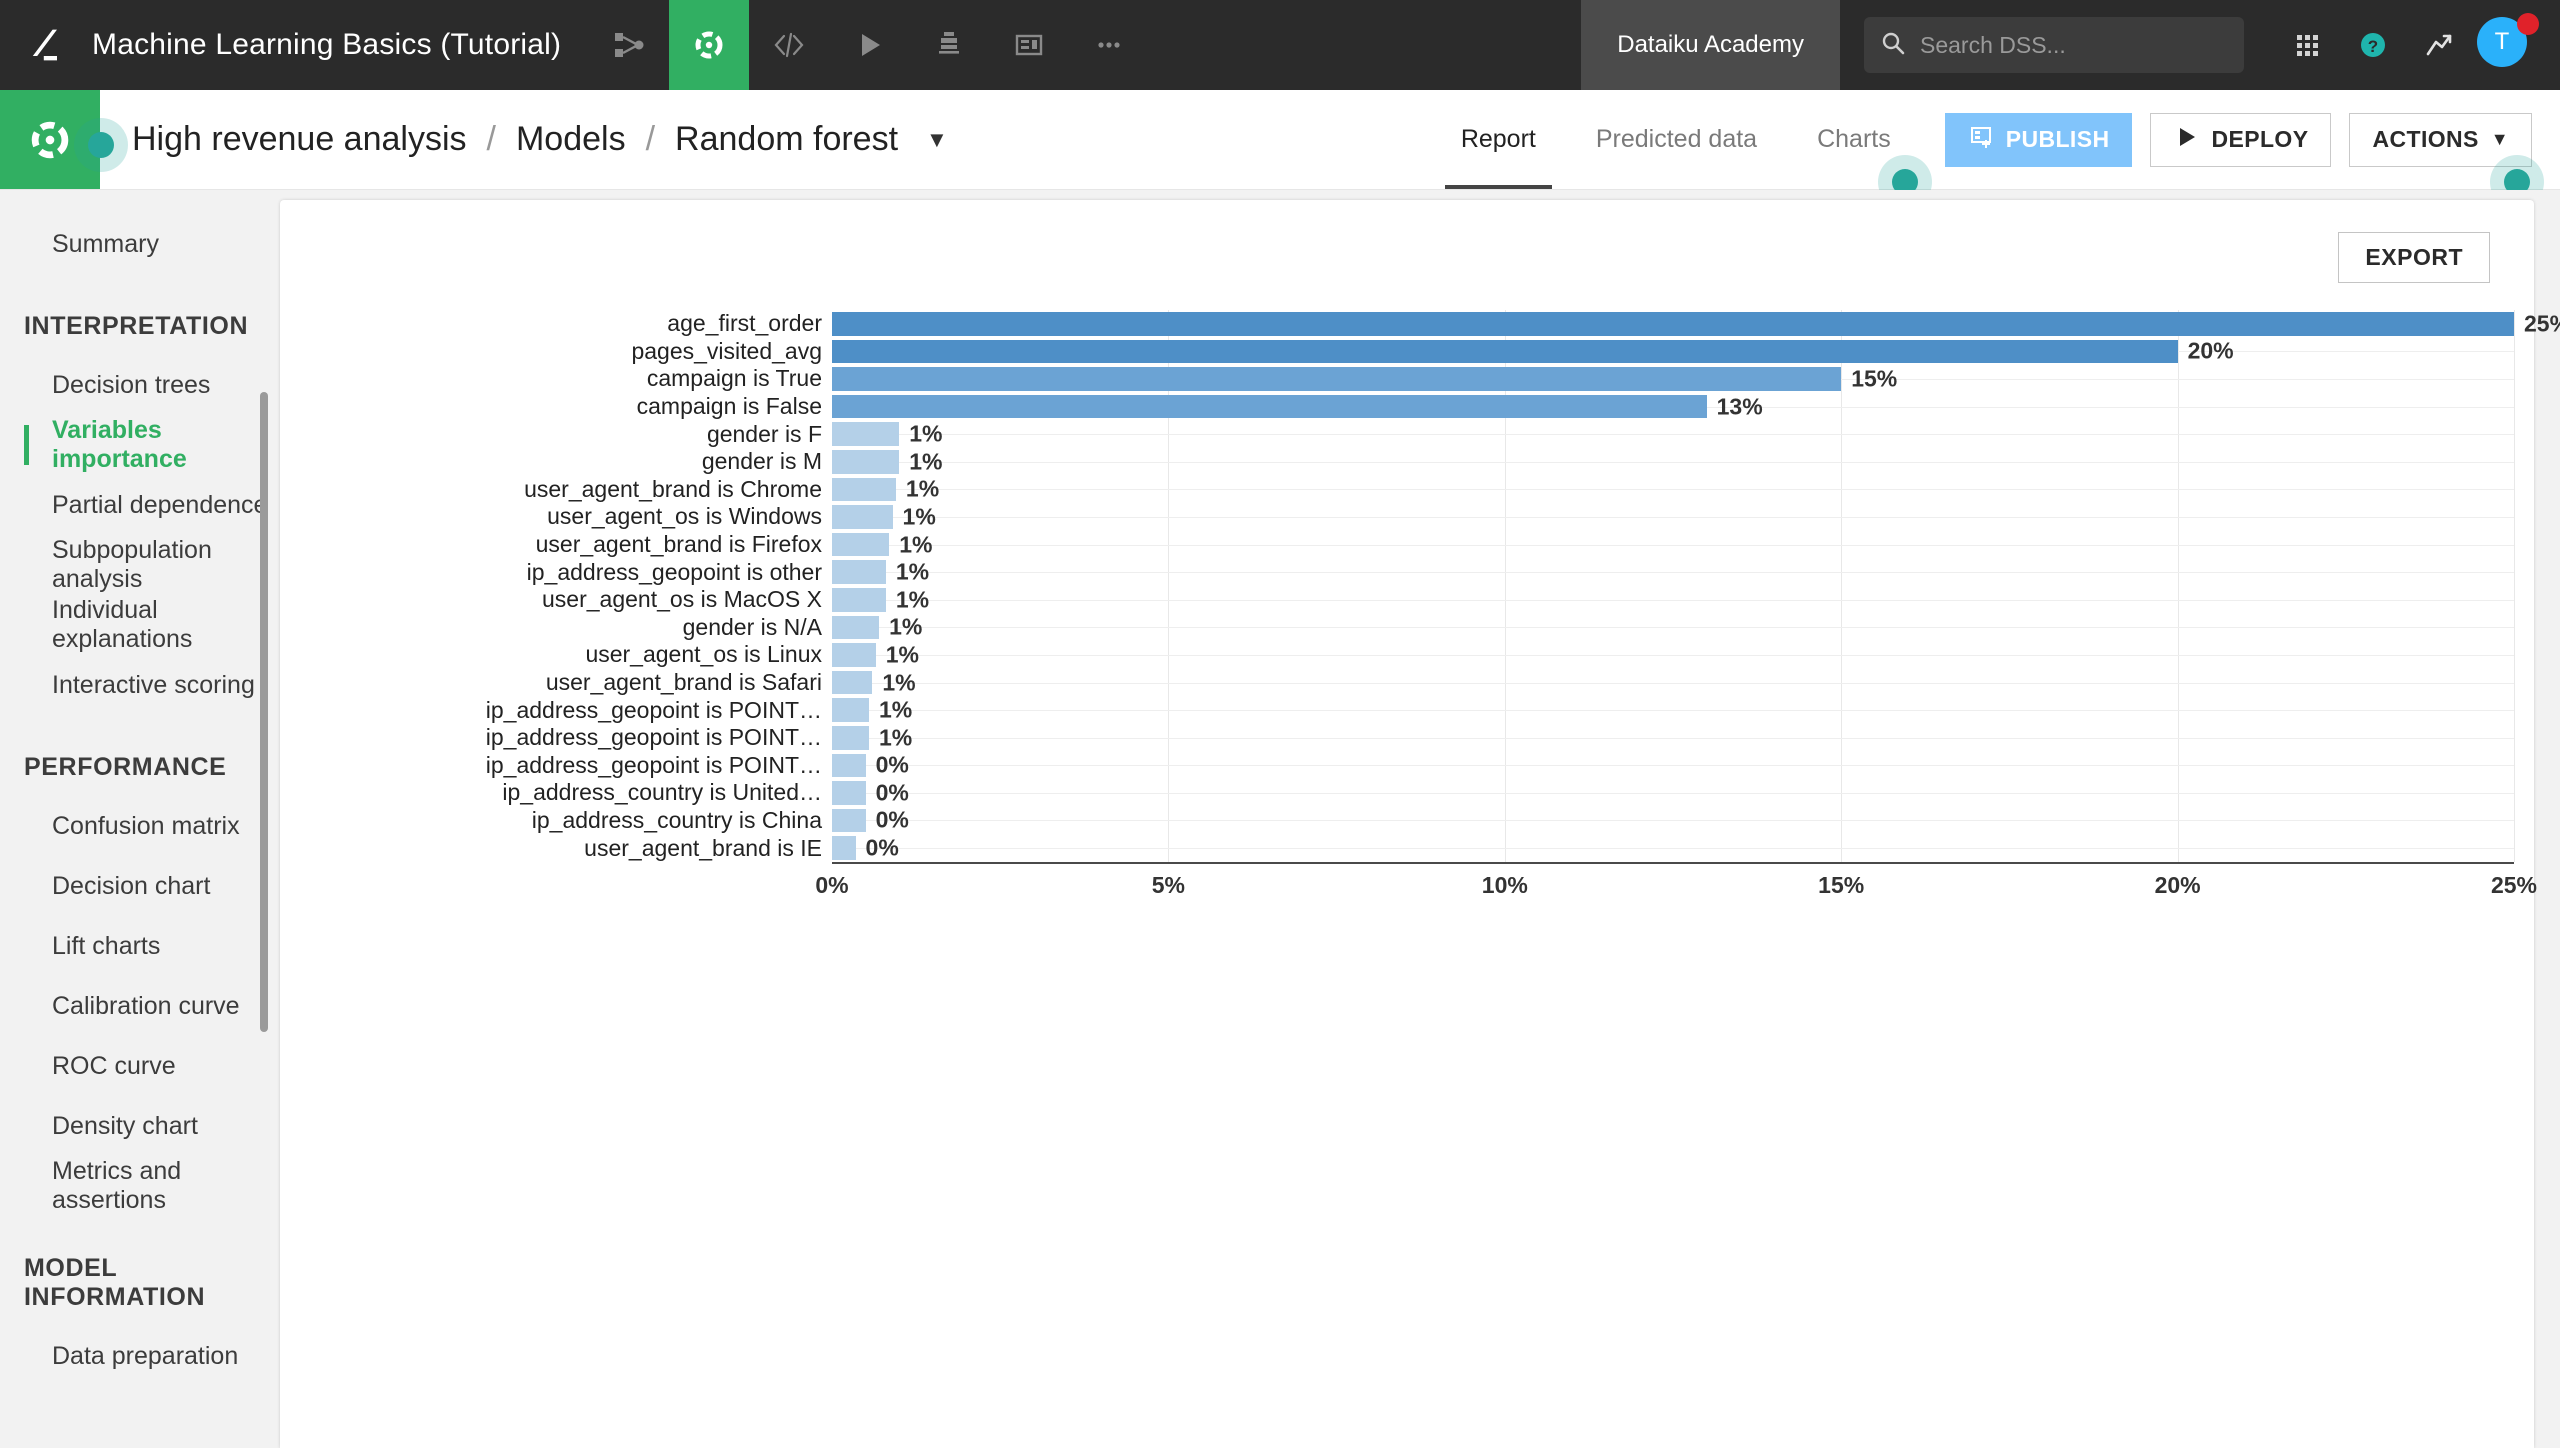  What do you see at coordinates (1710, 45) in the screenshot?
I see `dataiku-academy-button: Dataiku Academy` at bounding box center [1710, 45].